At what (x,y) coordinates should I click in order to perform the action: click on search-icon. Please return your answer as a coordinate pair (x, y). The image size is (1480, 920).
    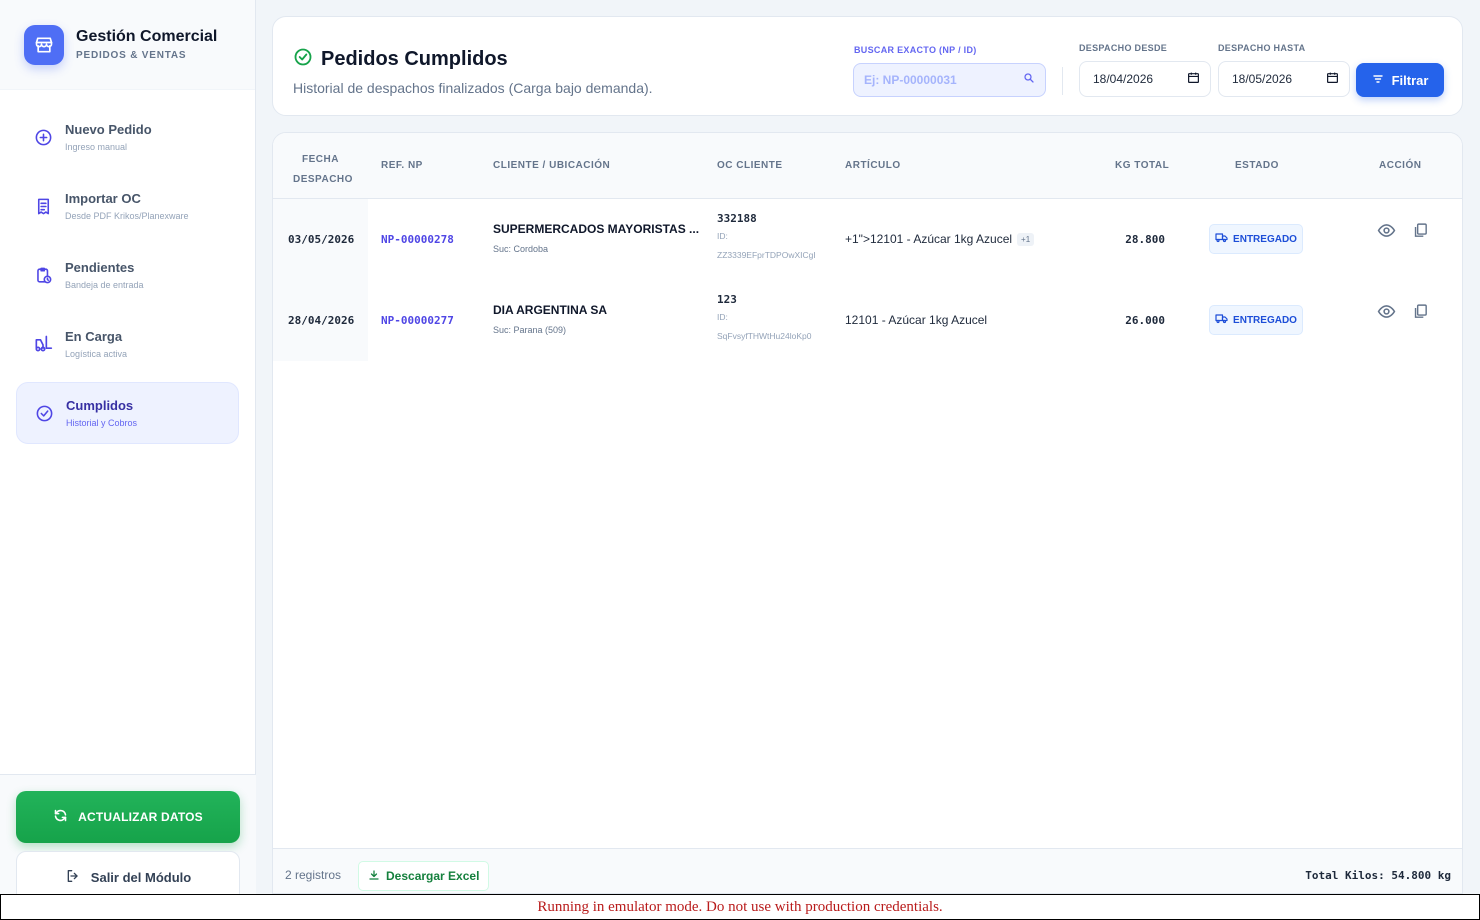
    Looking at the image, I should click on (1029, 80).